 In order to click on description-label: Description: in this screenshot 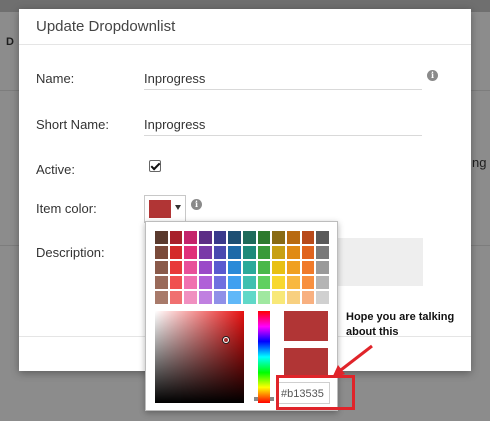, I will do `click(70, 252)`.